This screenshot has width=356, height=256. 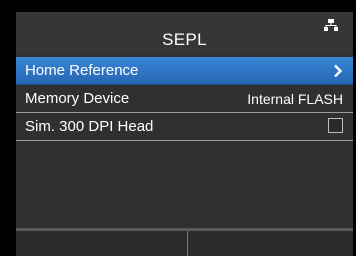 I want to click on menu-item-label: Home Reference, so click(x=82, y=70).